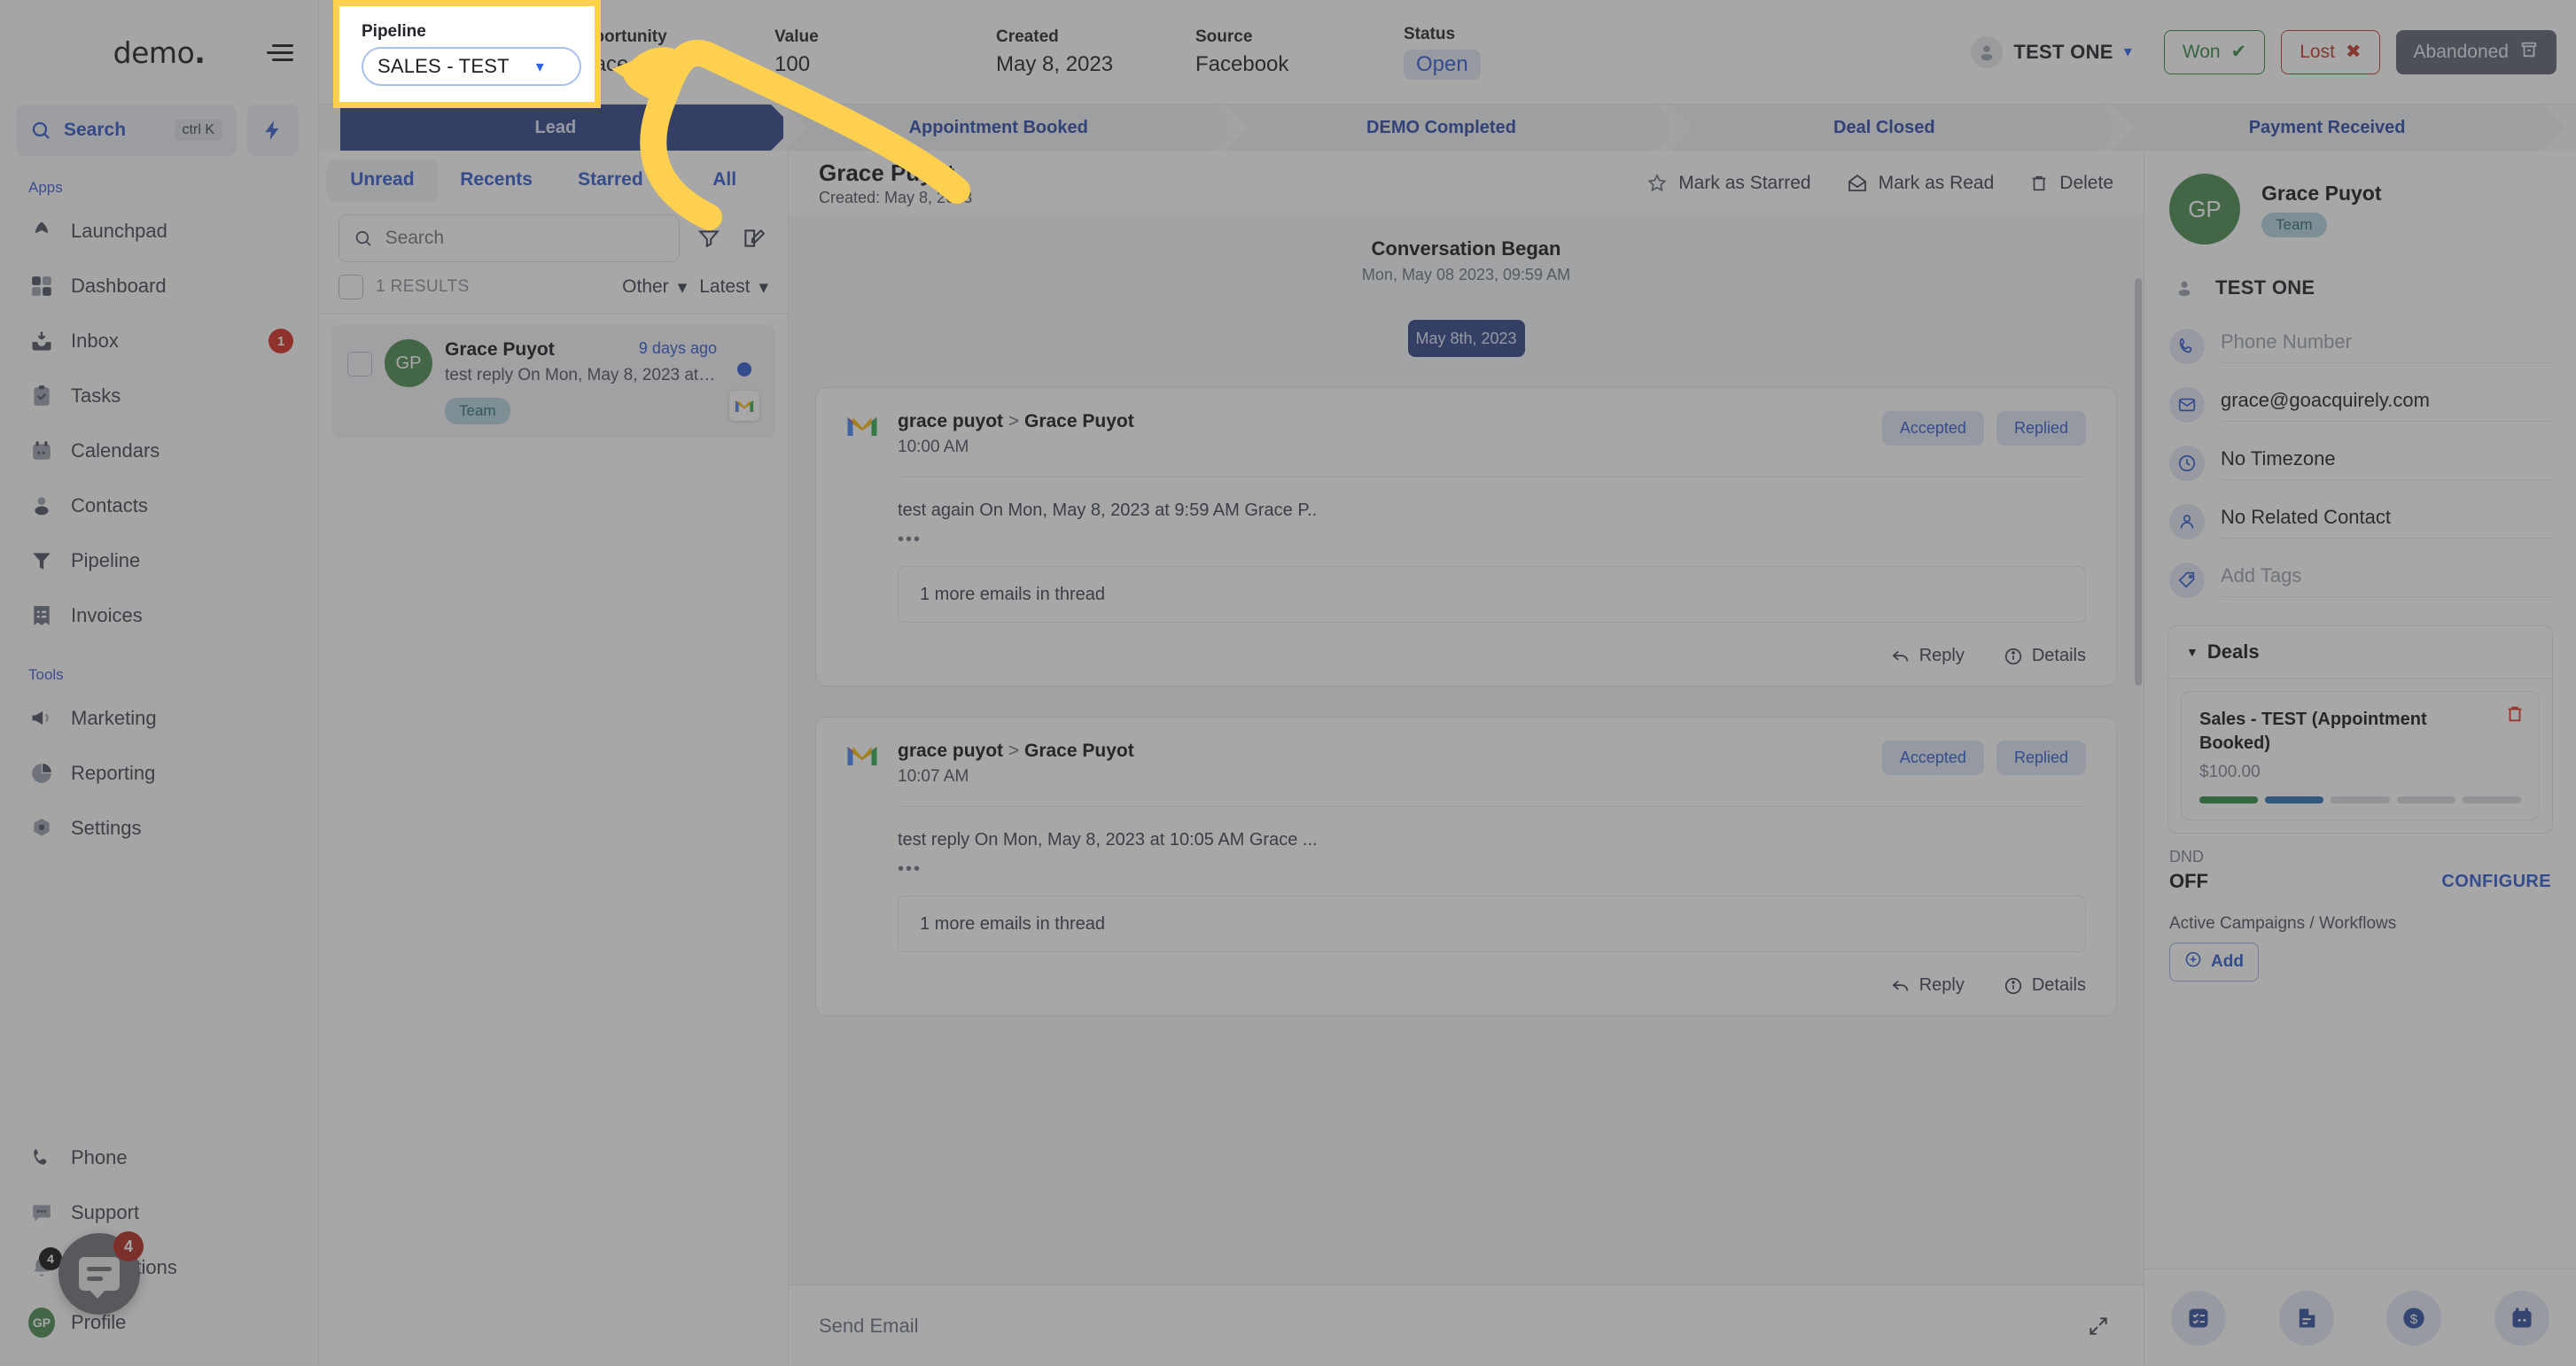  I want to click on message-to: Grace Puyot, so click(1079, 421).